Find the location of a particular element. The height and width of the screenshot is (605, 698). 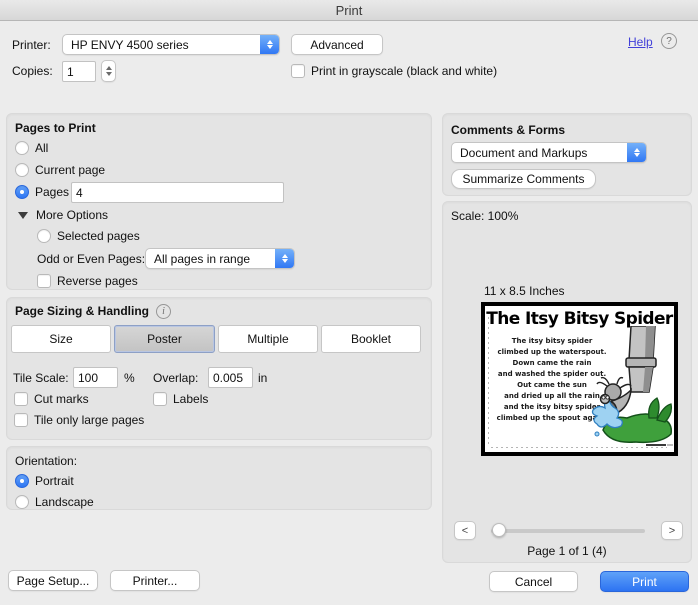

all-radio is located at coordinates (22, 148).